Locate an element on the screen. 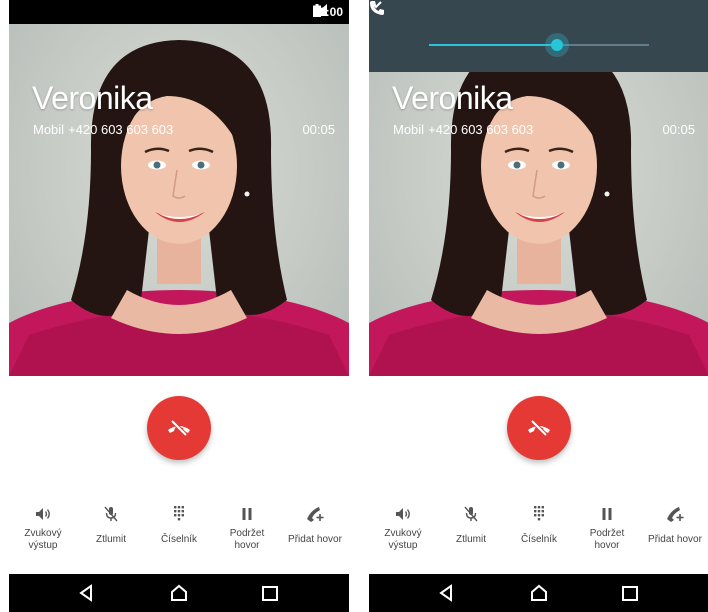 Image resolution: width=708 pixels, height=612 pixels. volume-slider is located at coordinates (539, 45).